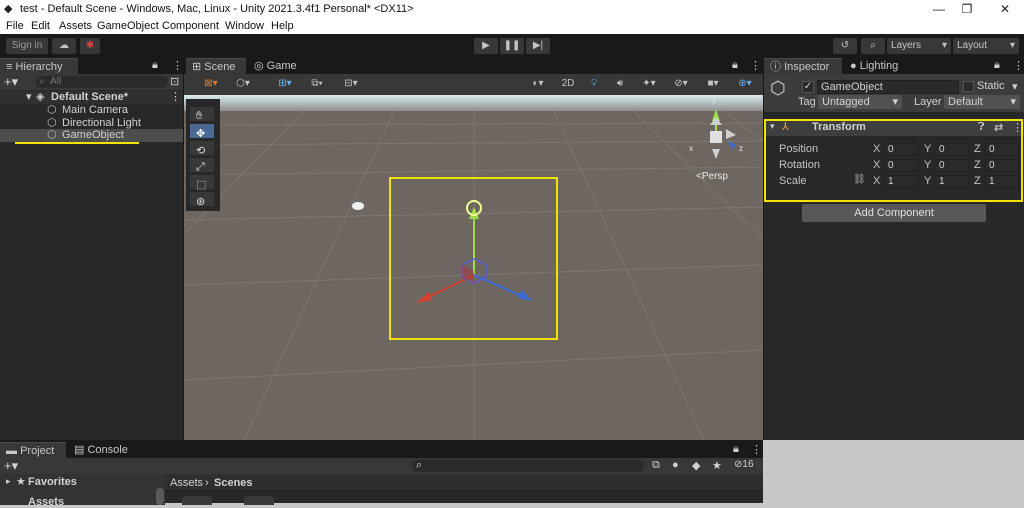 The image size is (1024, 508). What do you see at coordinates (200, 167) in the screenshot?
I see `scale-tool-icon: ⤢` at bounding box center [200, 167].